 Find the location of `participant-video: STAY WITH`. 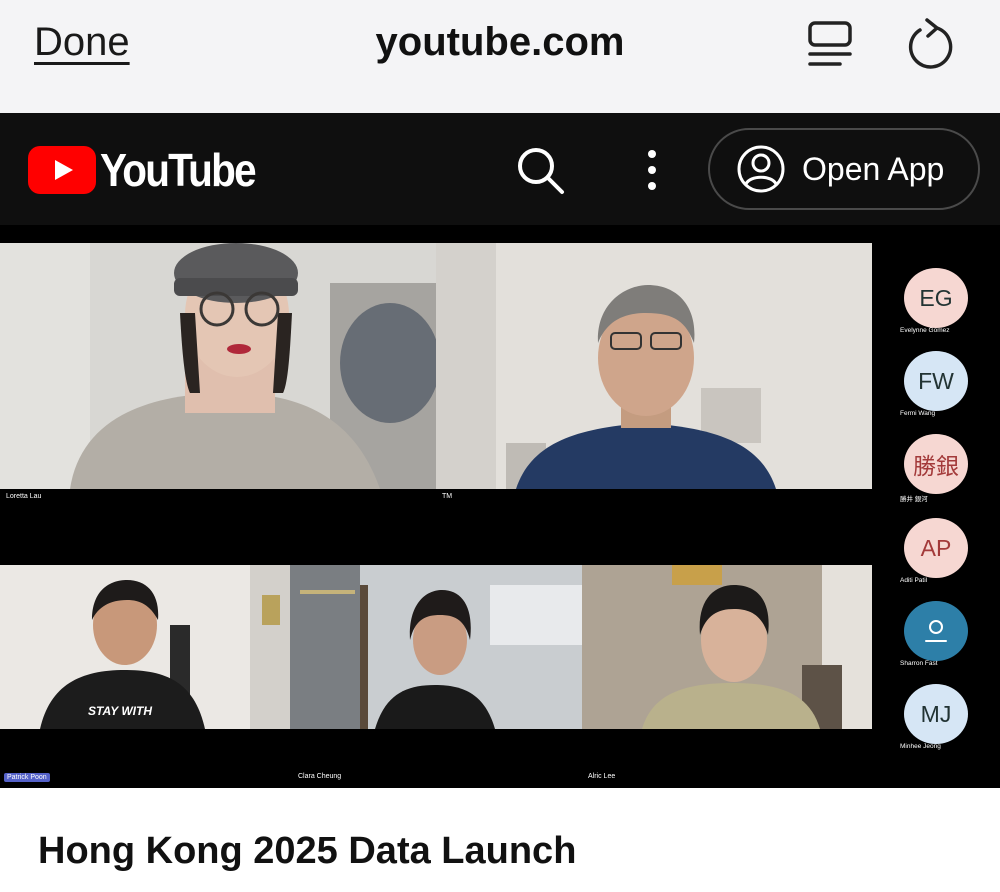

participant-video: STAY WITH is located at coordinates (145, 647).